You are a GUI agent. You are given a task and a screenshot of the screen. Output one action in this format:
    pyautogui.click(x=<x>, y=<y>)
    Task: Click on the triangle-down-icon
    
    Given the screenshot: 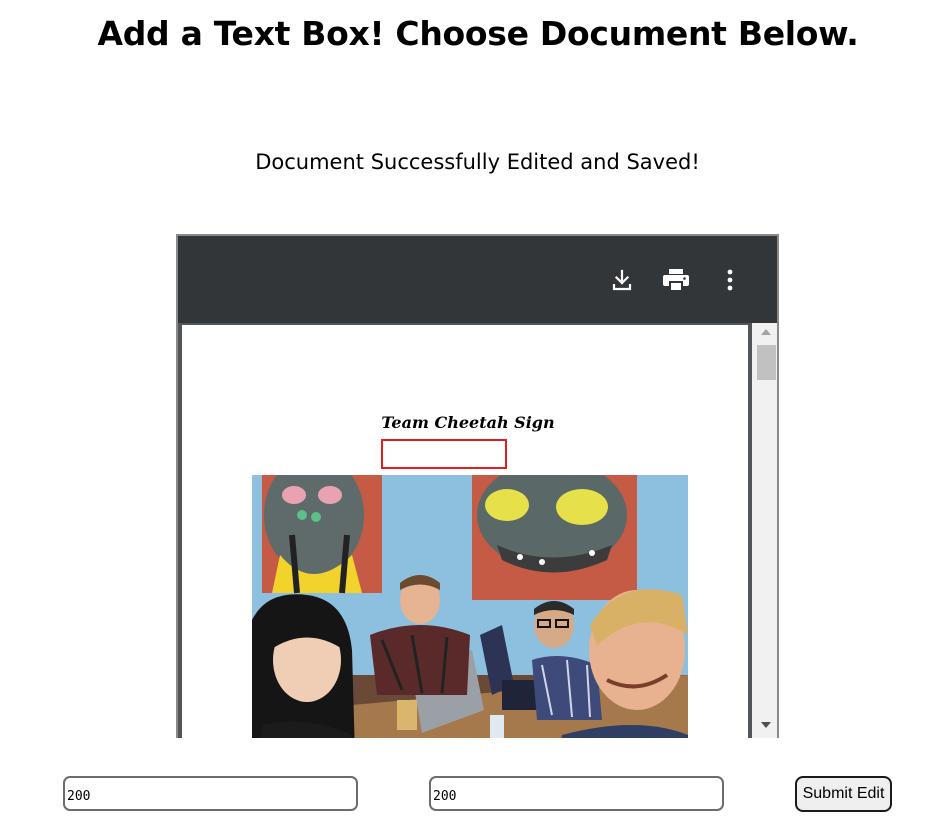 What is the action you would take?
    pyautogui.click(x=765, y=725)
    